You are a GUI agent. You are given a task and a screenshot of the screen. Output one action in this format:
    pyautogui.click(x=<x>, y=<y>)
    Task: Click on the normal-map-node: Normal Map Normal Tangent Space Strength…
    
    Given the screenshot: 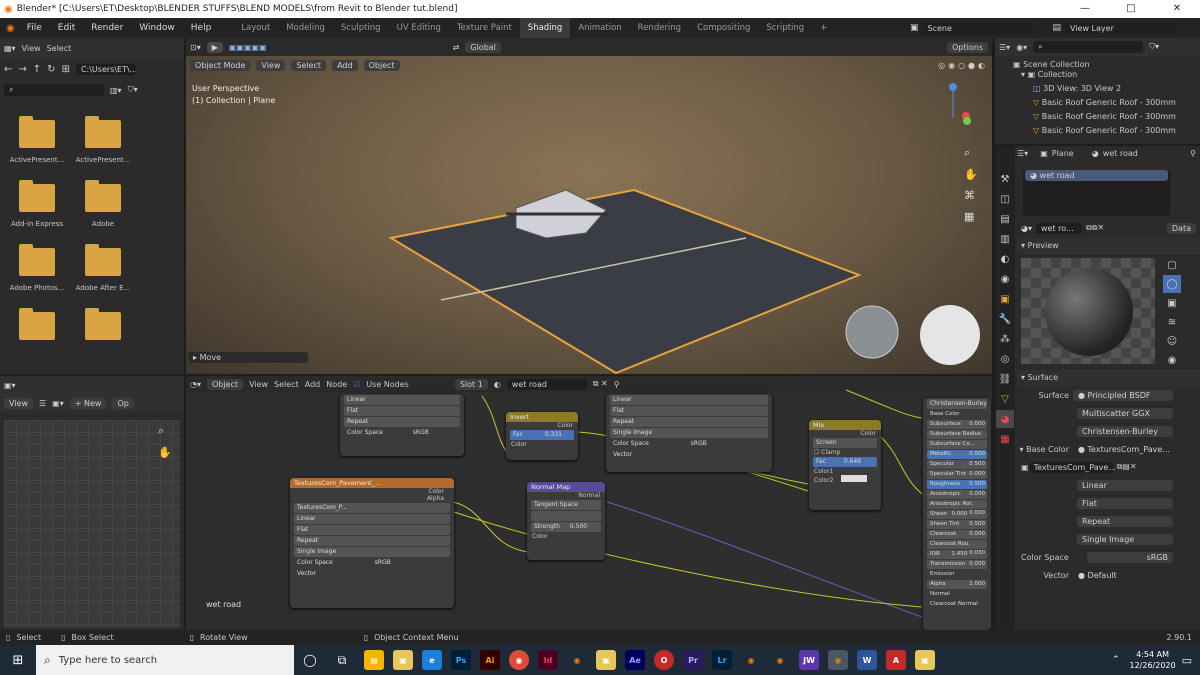 What is the action you would take?
    pyautogui.click(x=566, y=521)
    